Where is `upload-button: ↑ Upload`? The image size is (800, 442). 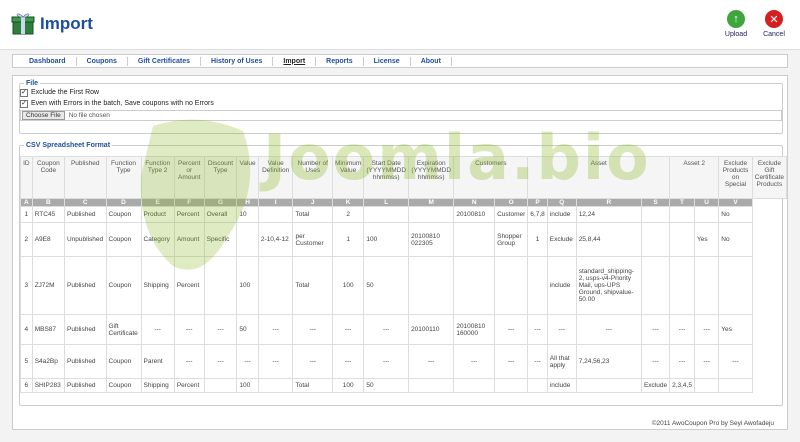
upload-button: ↑ Upload is located at coordinates (736, 24).